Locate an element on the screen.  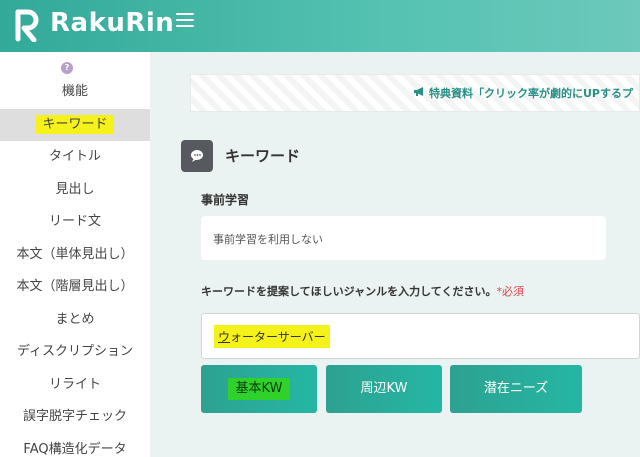
sidebar-item-label: 機能 is located at coordinates (74, 91).